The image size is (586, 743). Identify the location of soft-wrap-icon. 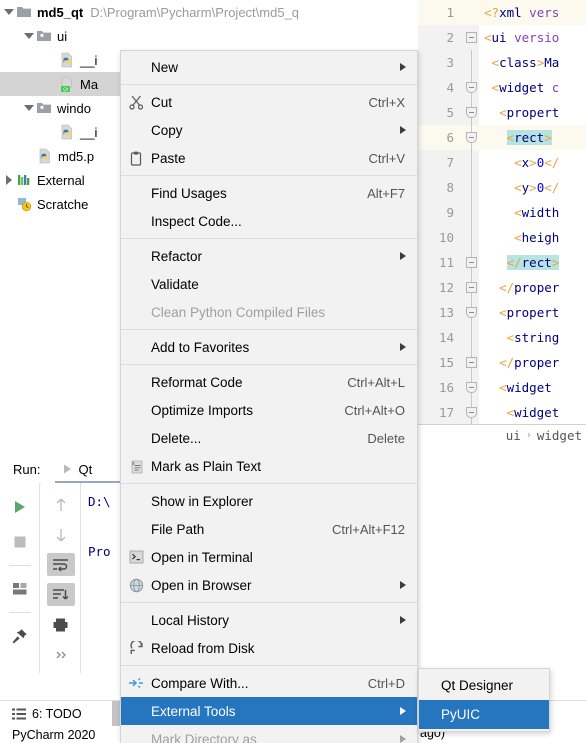
(60, 564).